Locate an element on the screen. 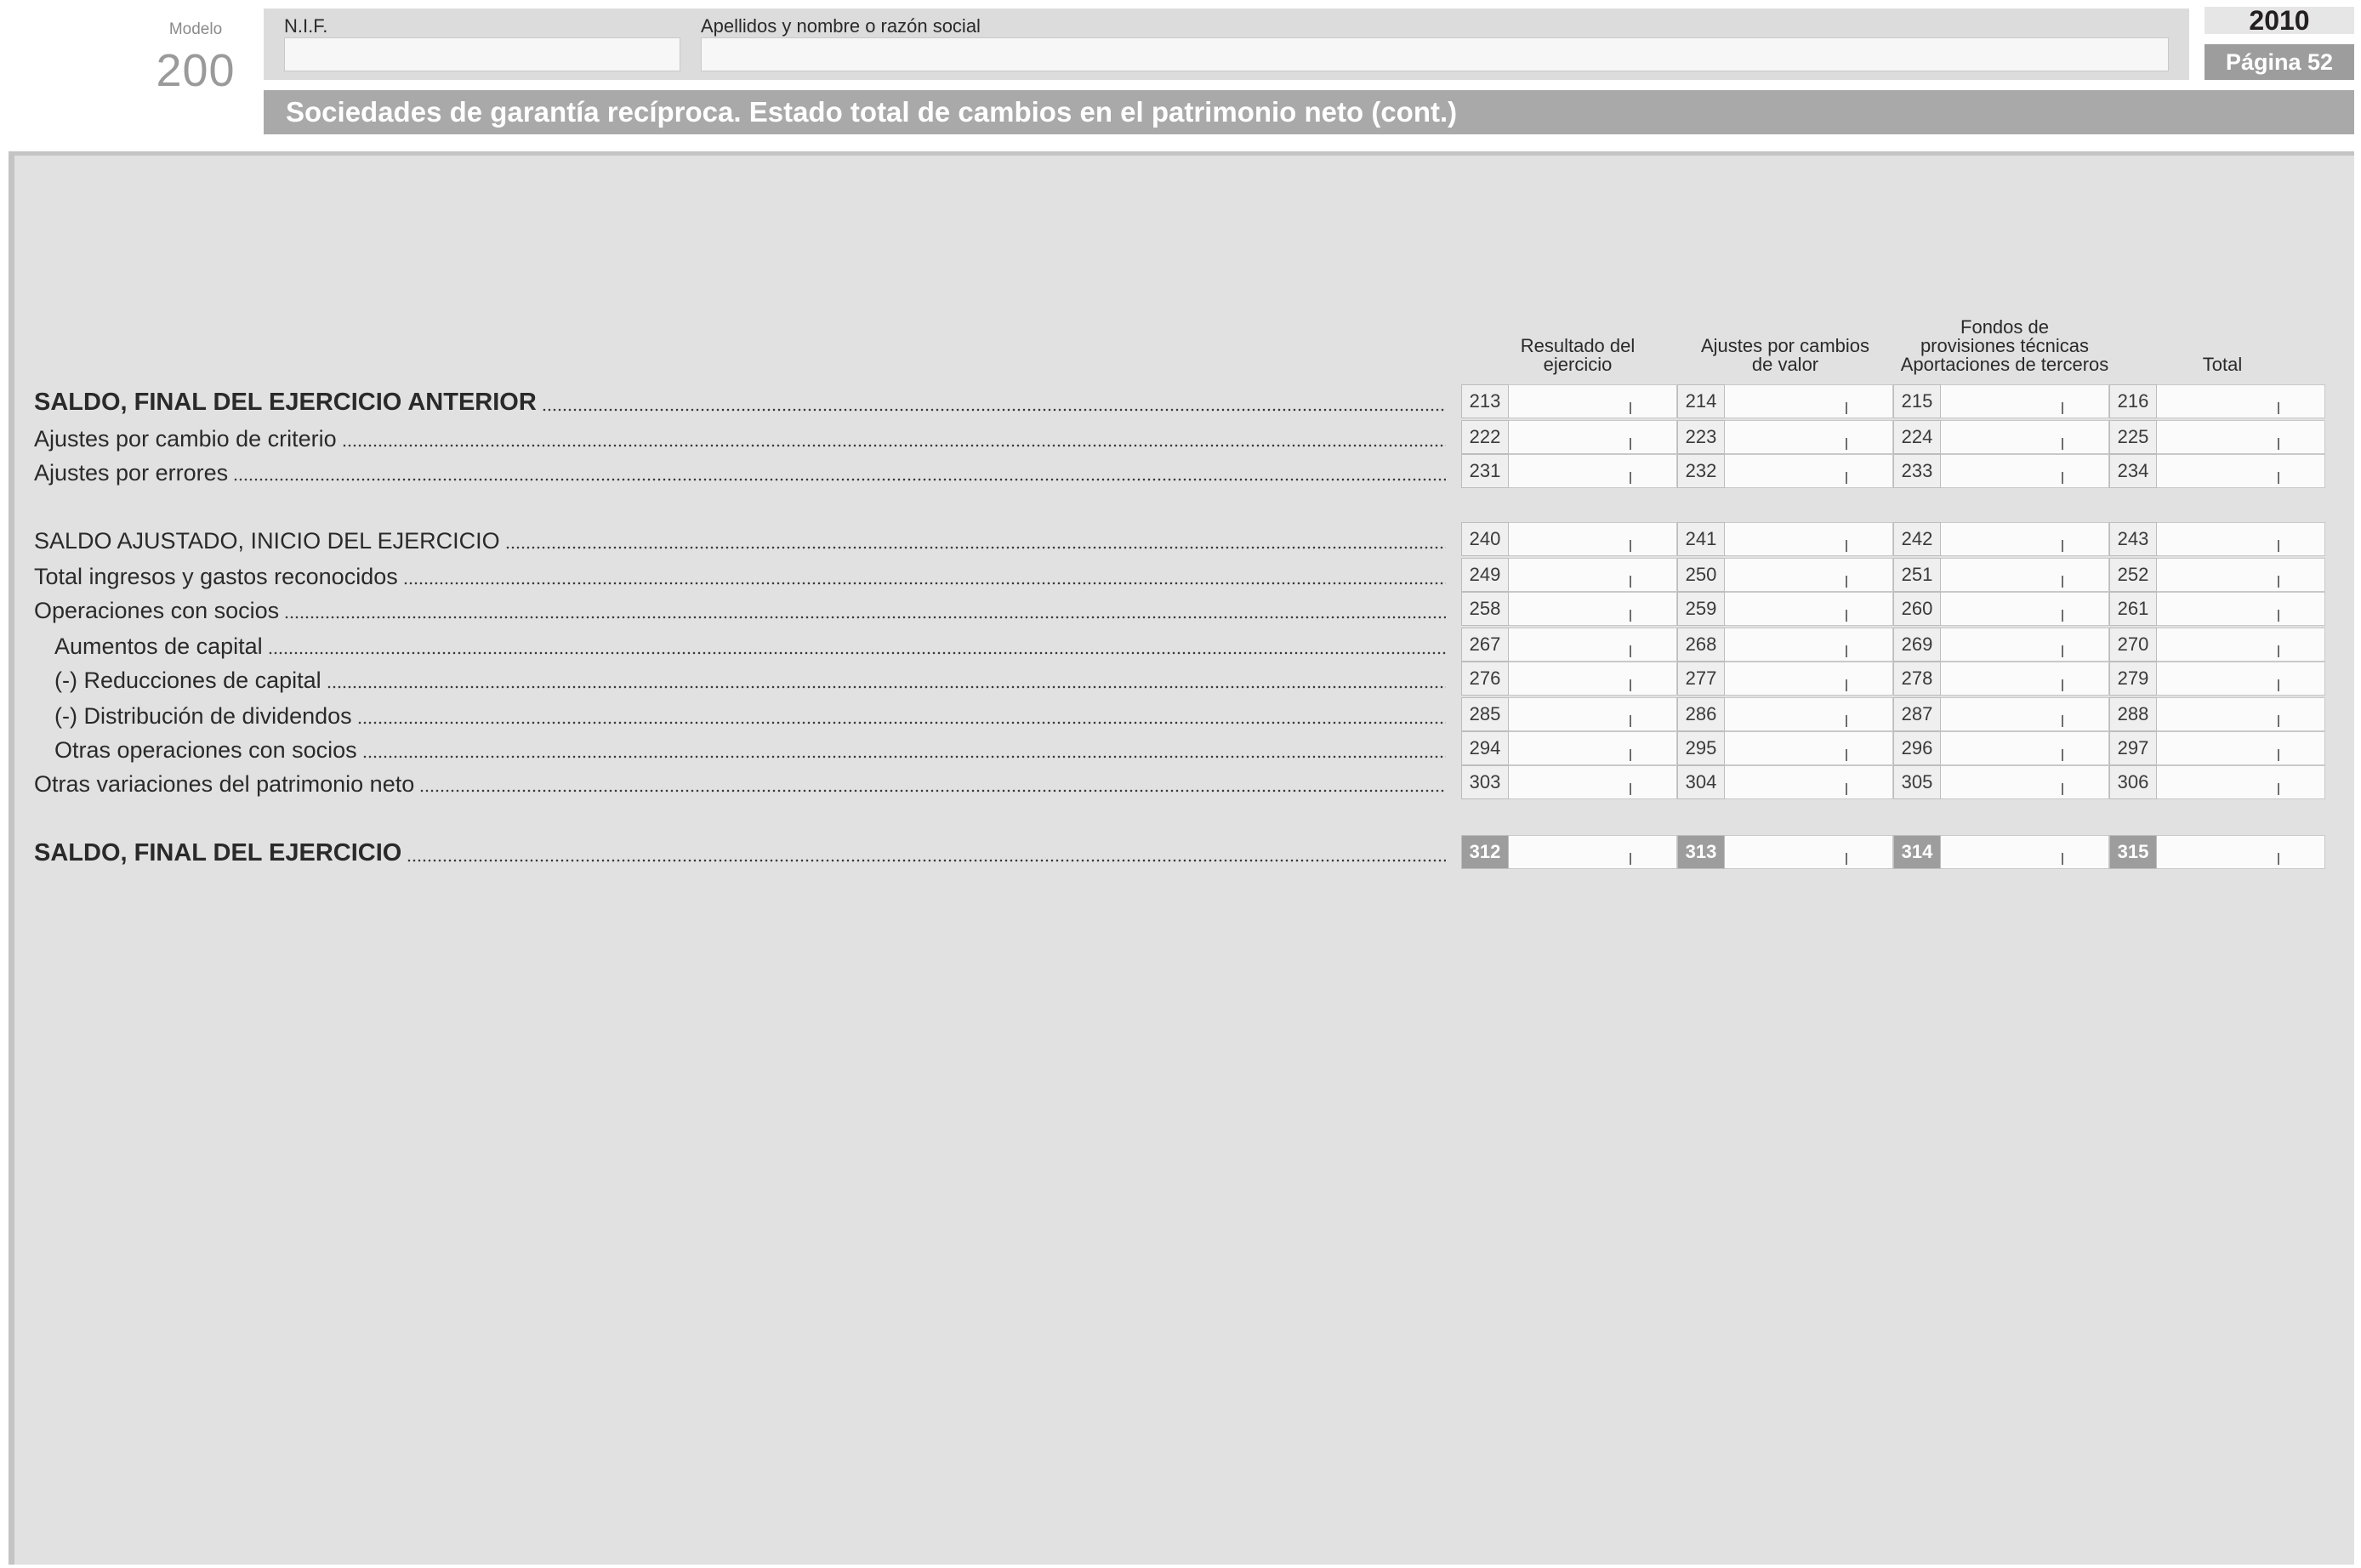 The image size is (2361, 1568). box-code: 313 is located at coordinates (1701, 852).